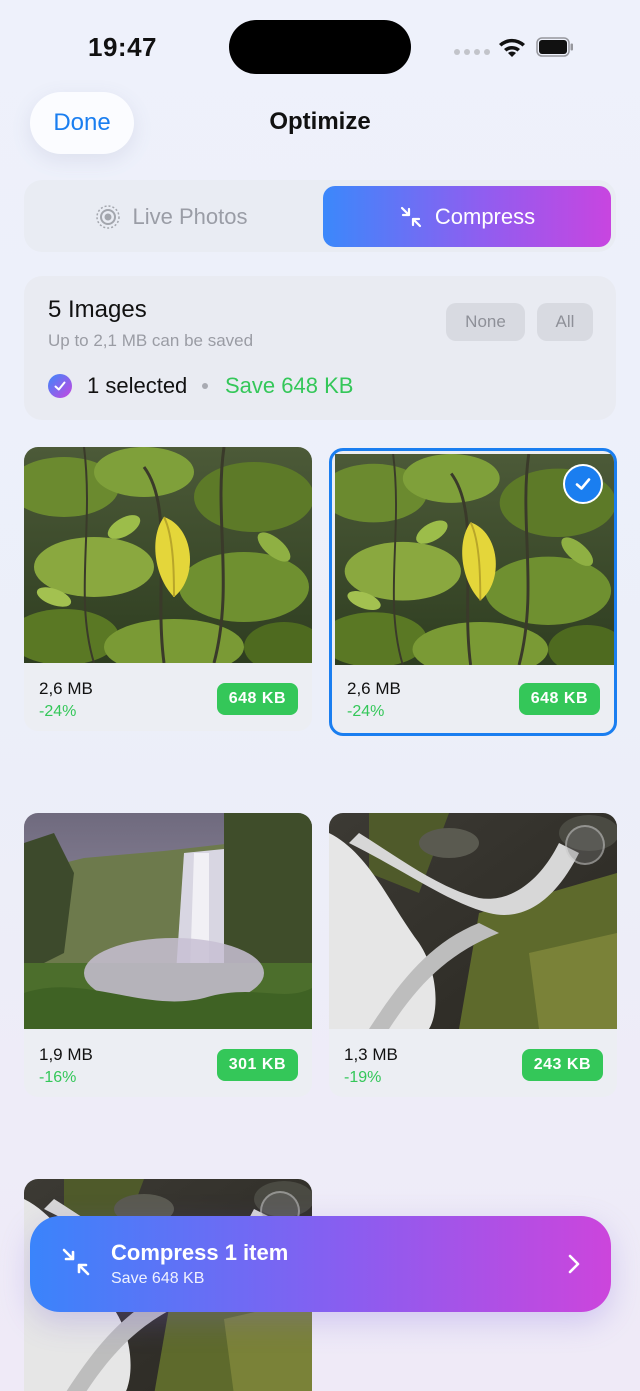 This screenshot has height=1391, width=640. What do you see at coordinates (472, 52) in the screenshot?
I see `cellular-signal-icon` at bounding box center [472, 52].